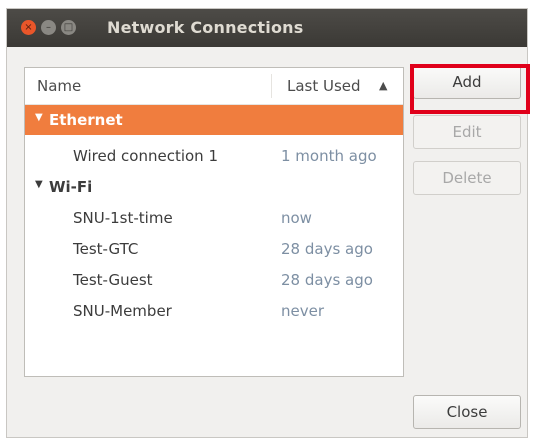 Image resolution: width=534 pixels, height=443 pixels. Describe the element at coordinates (205, 27) in the screenshot. I see `window-title: Network Connections` at that location.